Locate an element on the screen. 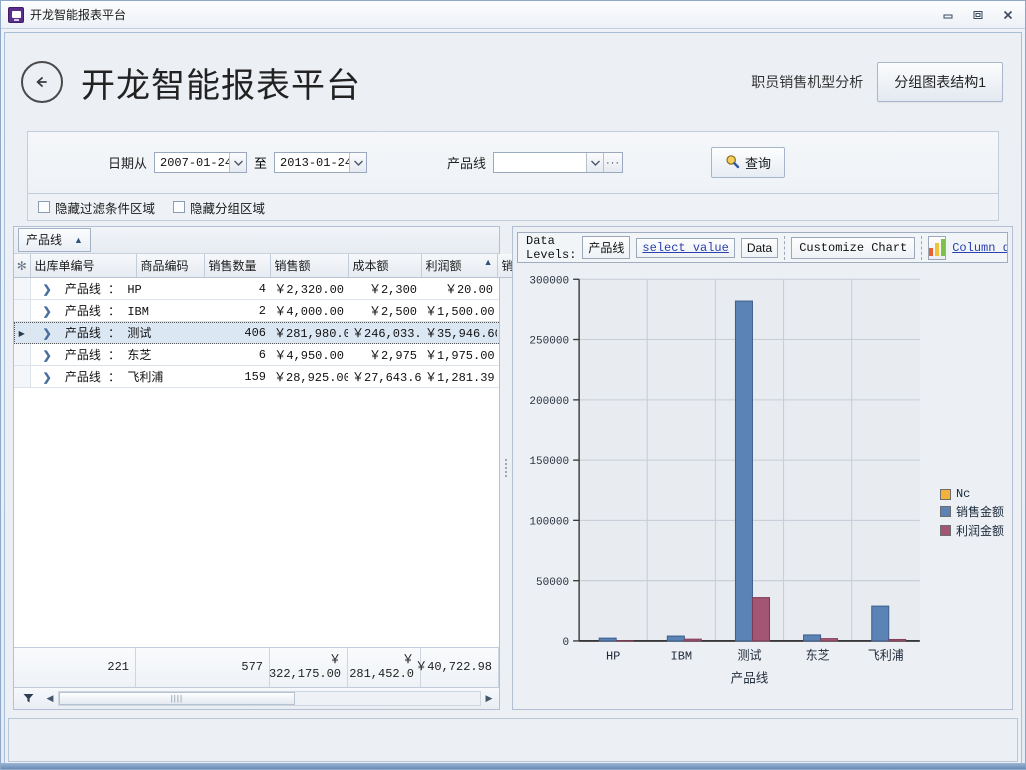 Image resolution: width=1026 pixels, height=770 pixels. query-button: 查询 is located at coordinates (748, 162).